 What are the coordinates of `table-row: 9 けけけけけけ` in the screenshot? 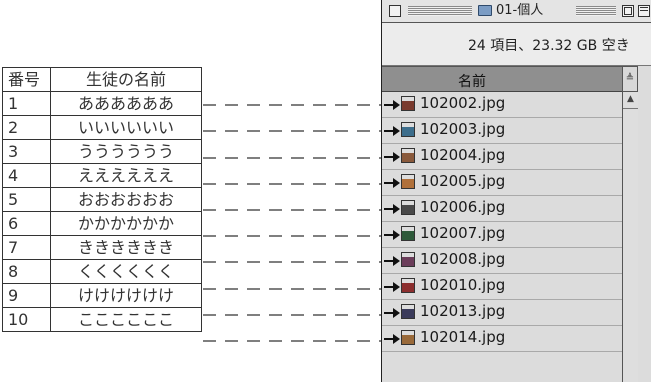 It's located at (102, 295).